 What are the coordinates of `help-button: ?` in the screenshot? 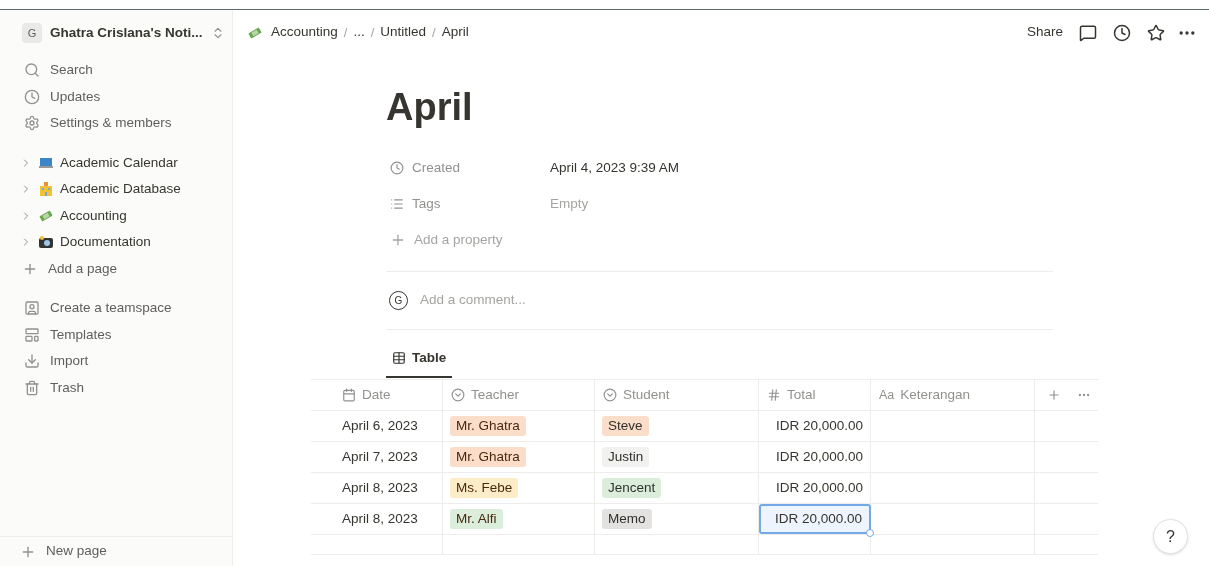 It's located at (1170, 536).